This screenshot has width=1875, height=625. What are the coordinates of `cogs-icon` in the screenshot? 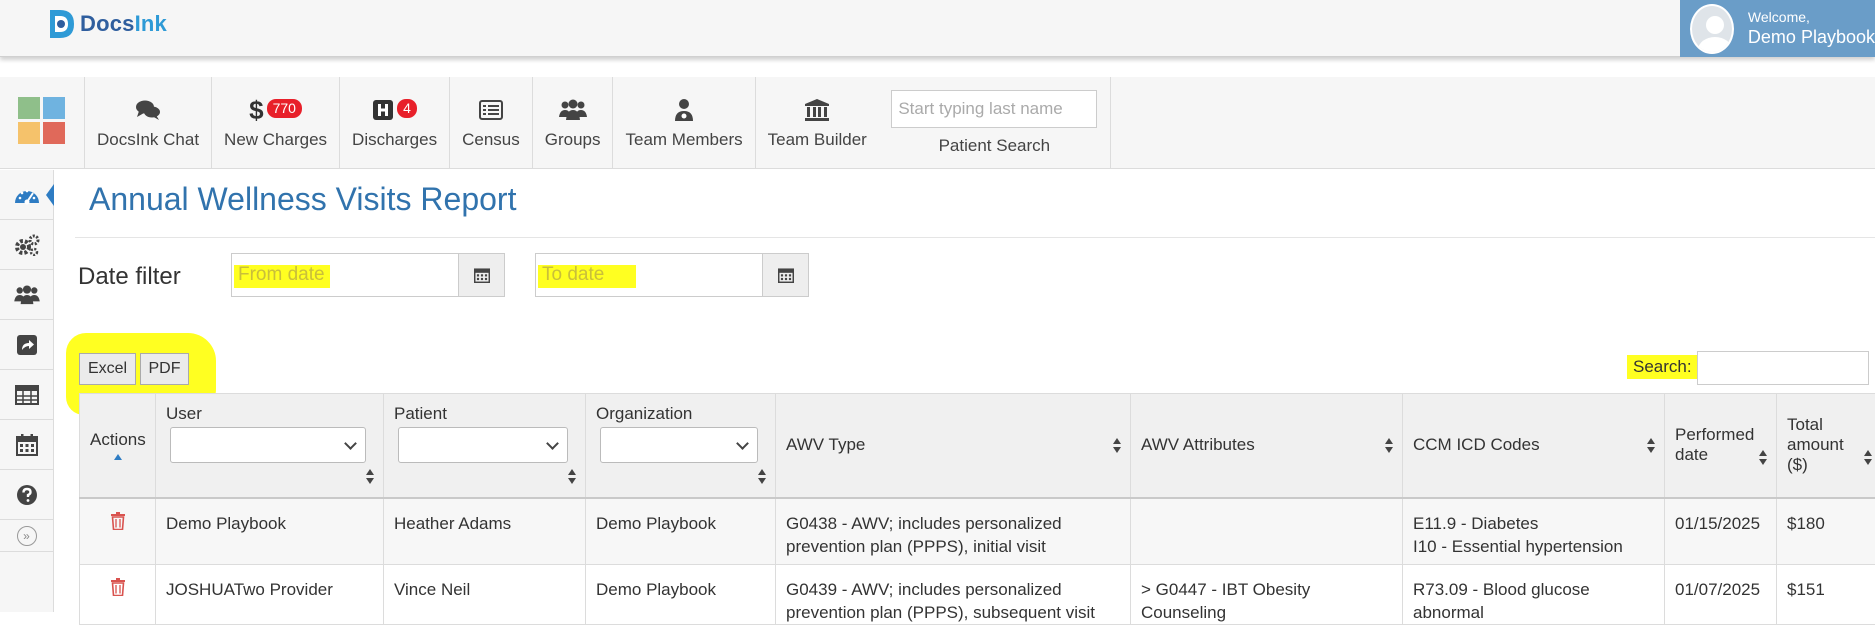 It's located at (27, 245).